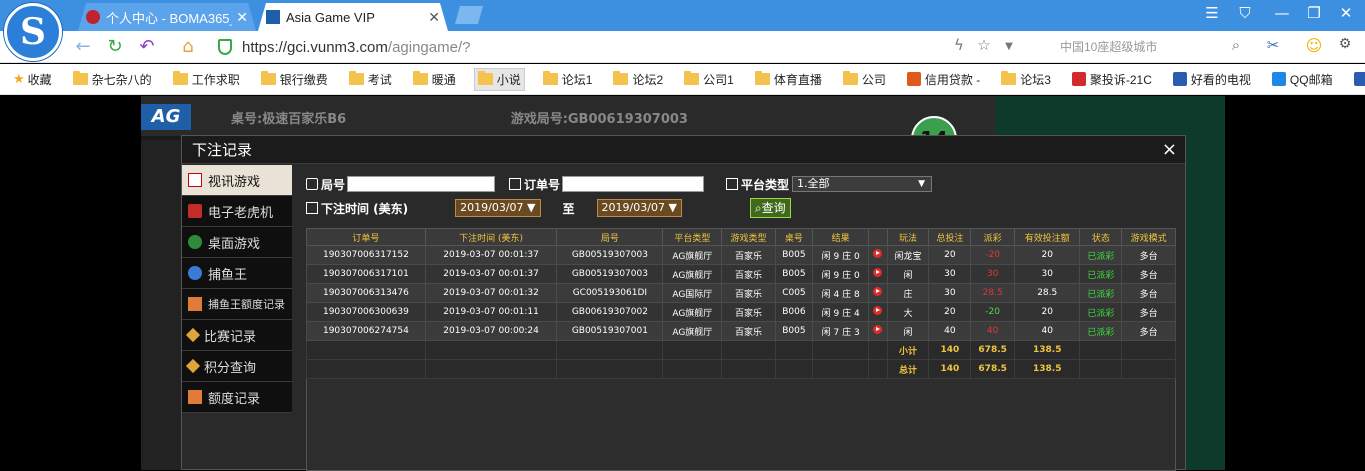  Describe the element at coordinates (83, 46) in the screenshot. I see `back-icon: ←` at that location.